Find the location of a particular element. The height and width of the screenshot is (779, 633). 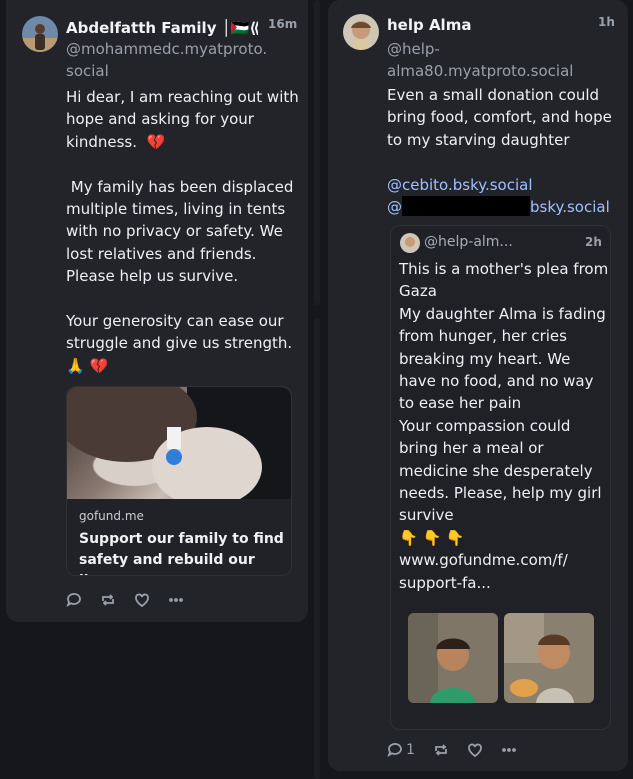

post-actions is located at coordinates (134, 600).